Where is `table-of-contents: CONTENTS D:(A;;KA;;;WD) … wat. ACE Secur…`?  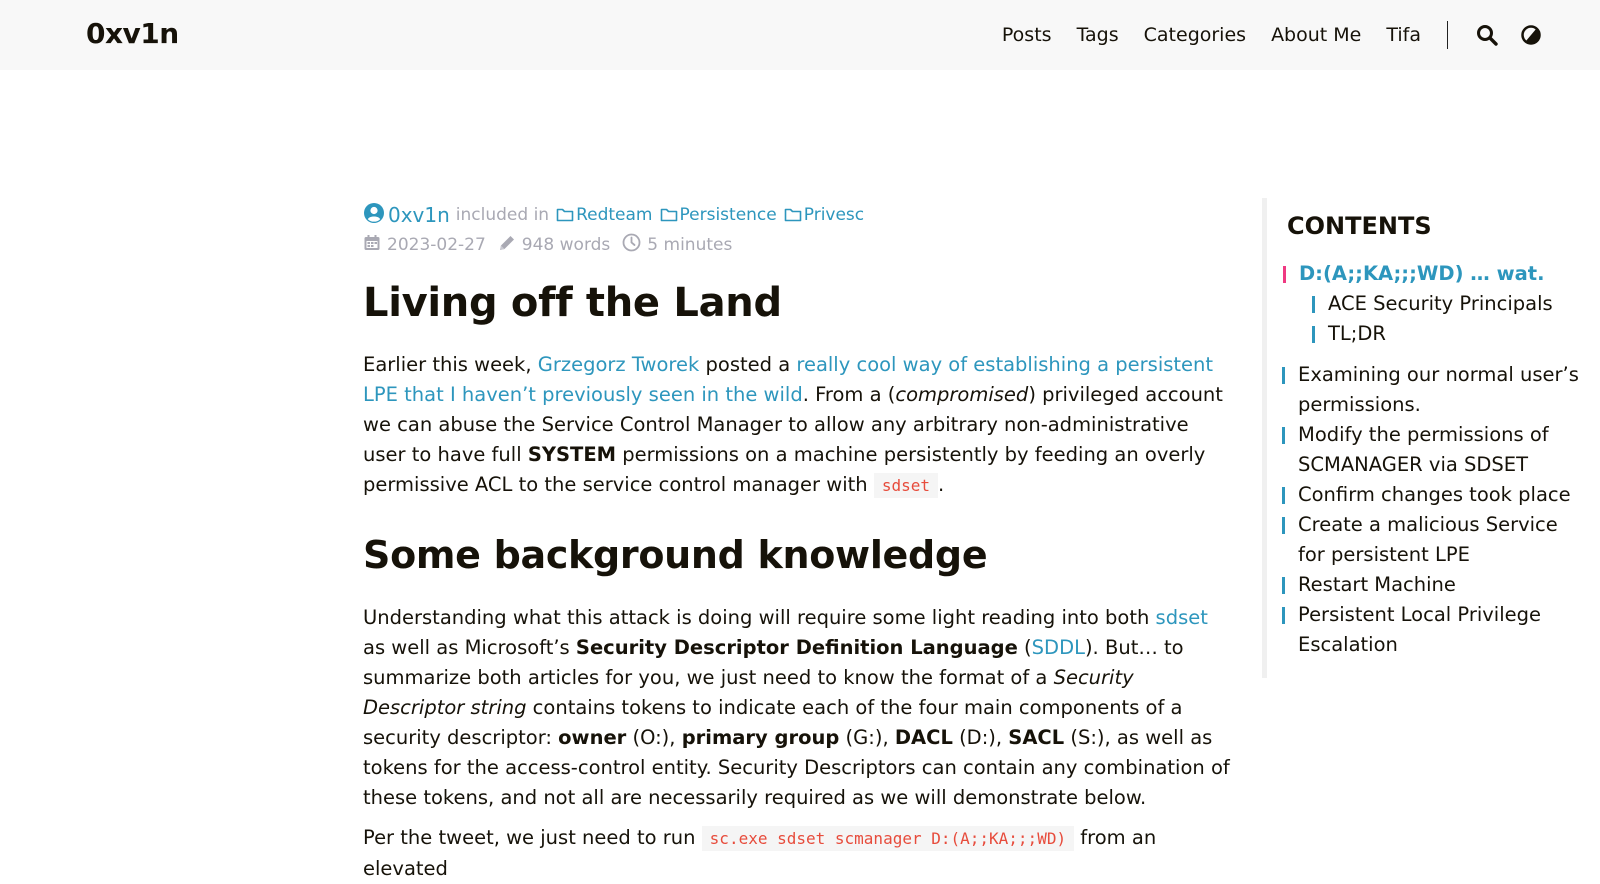
table-of-contents: CONTENTS D:(A;;KA;;;WD) … wat. ACE Secur… is located at coordinates (1429, 438).